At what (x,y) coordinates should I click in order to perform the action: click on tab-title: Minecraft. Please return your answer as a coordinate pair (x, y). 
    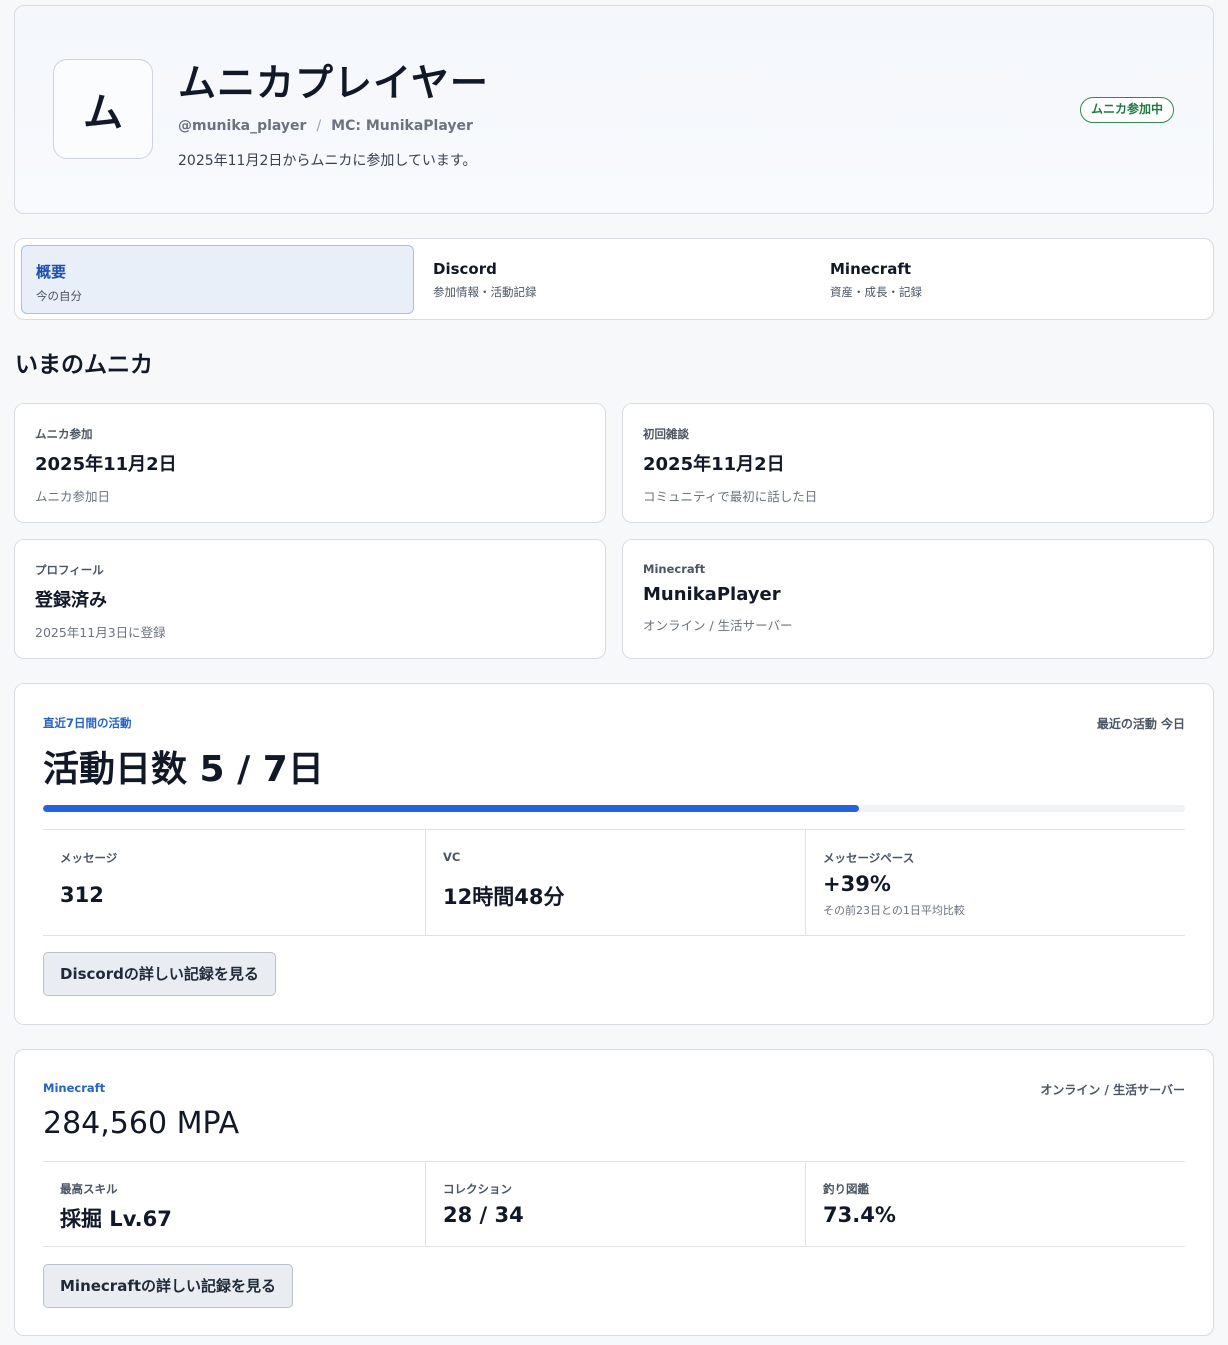
    Looking at the image, I should click on (871, 269).